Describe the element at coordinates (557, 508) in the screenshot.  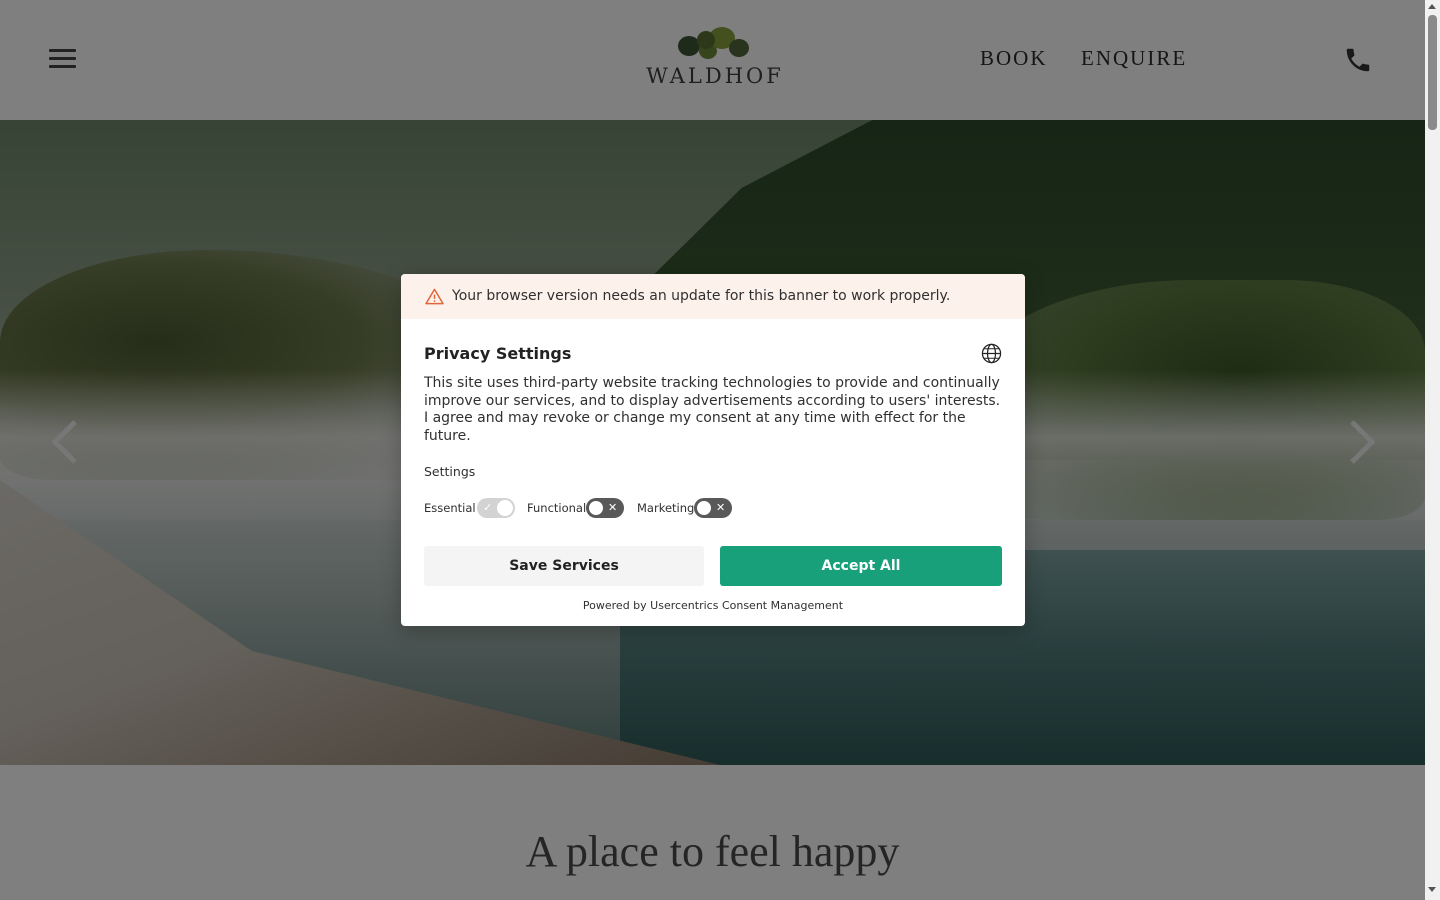
I see `toggle-label-functional: Functional` at that location.